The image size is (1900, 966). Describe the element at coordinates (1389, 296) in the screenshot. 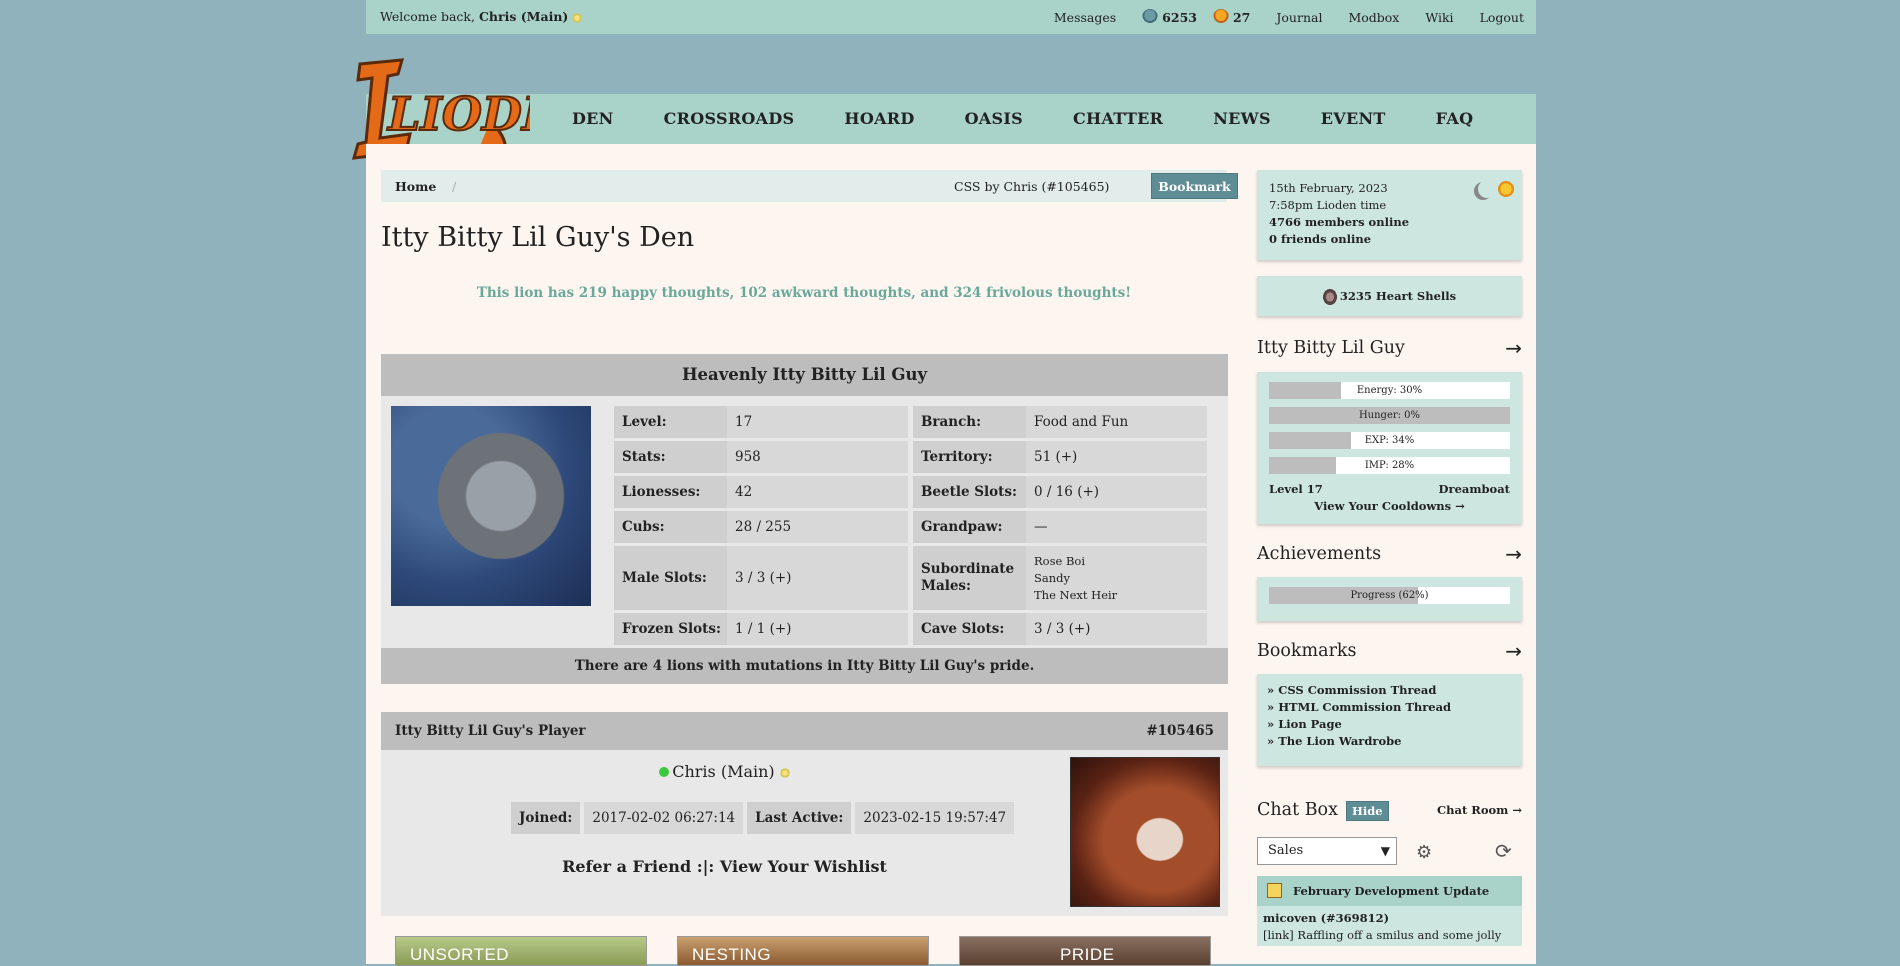

I see `heart-shells-box: 3235 Heart Shells` at that location.